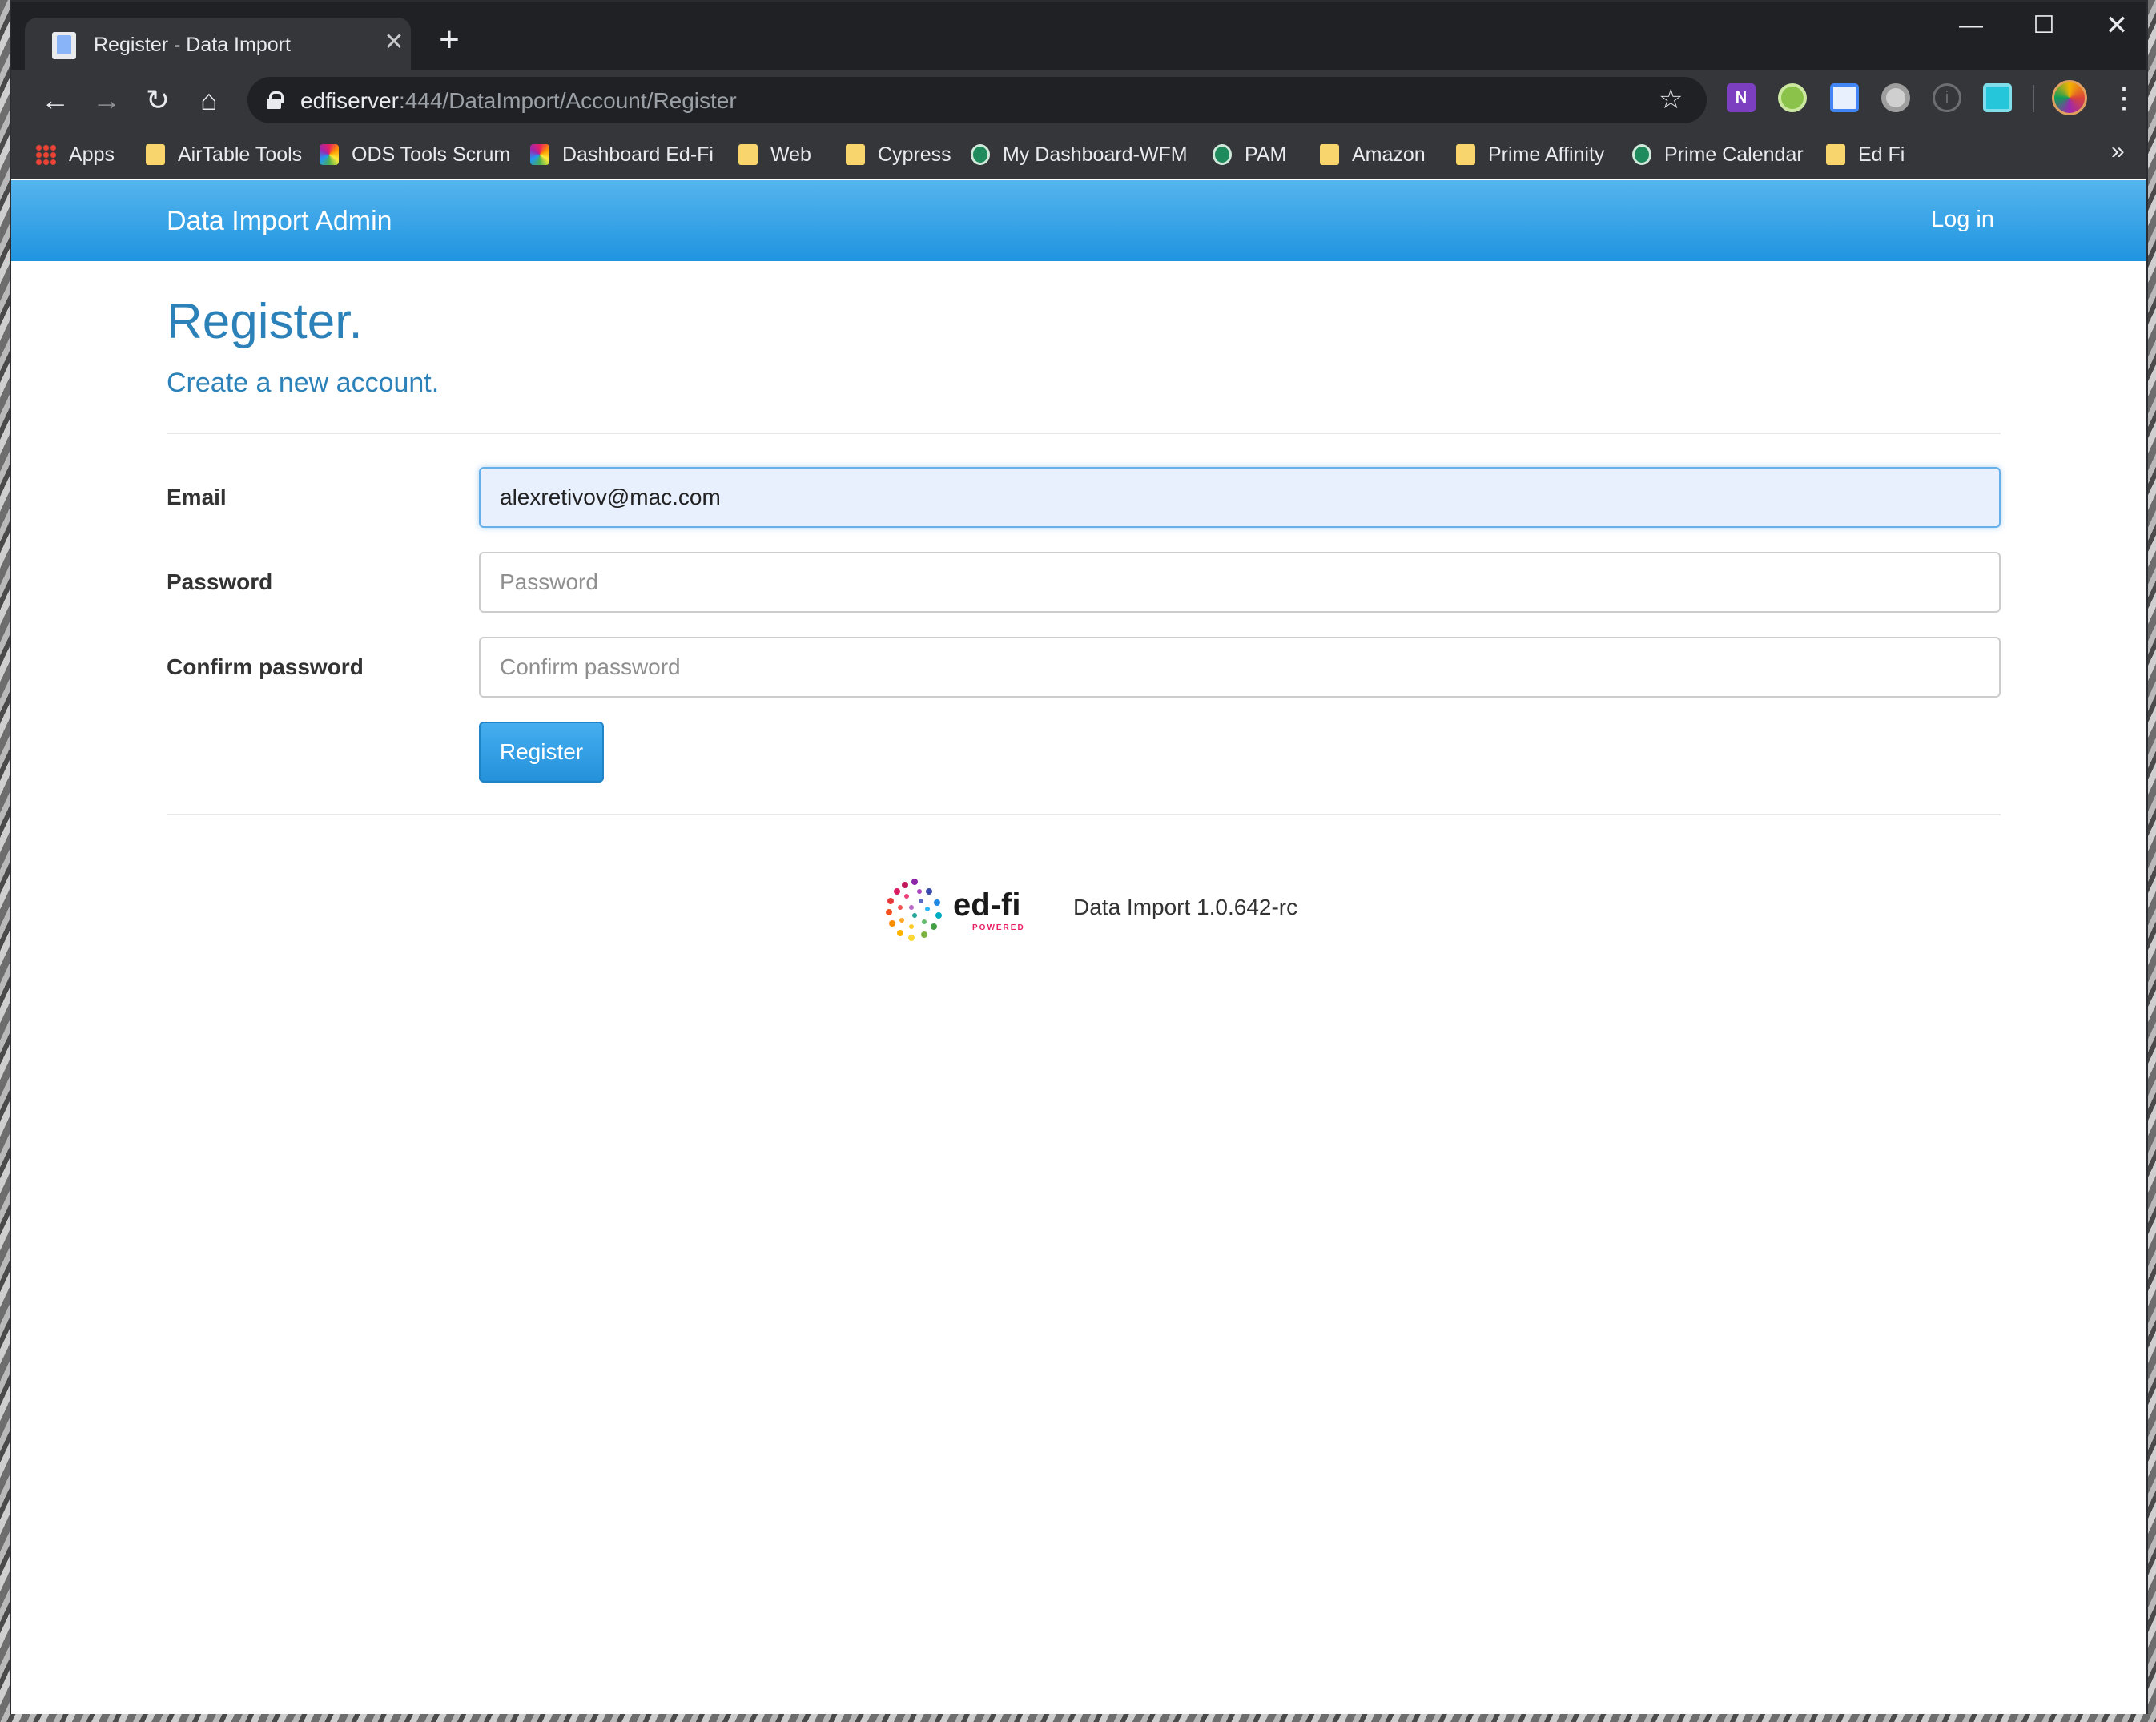  I want to click on version-text: Data Import 1.0.642-rc, so click(1185, 907).